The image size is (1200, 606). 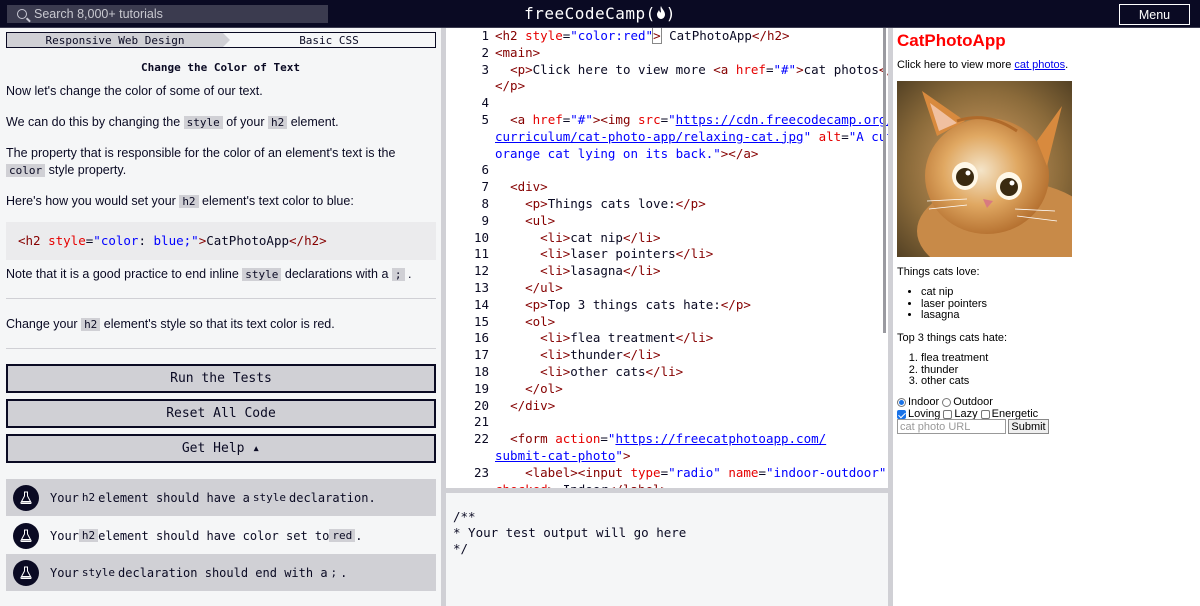 What do you see at coordinates (638, 304) in the screenshot?
I see `code-line: <p>Top 3 things cats hate:</p>` at bounding box center [638, 304].